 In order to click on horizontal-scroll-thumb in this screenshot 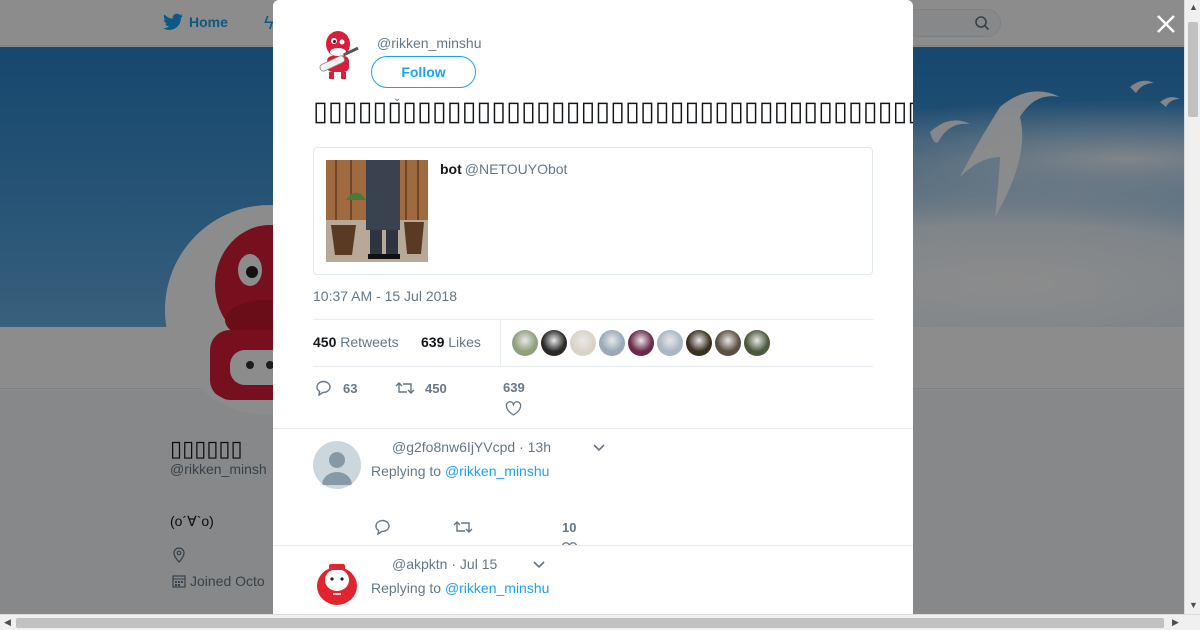, I will do `click(590, 623)`.